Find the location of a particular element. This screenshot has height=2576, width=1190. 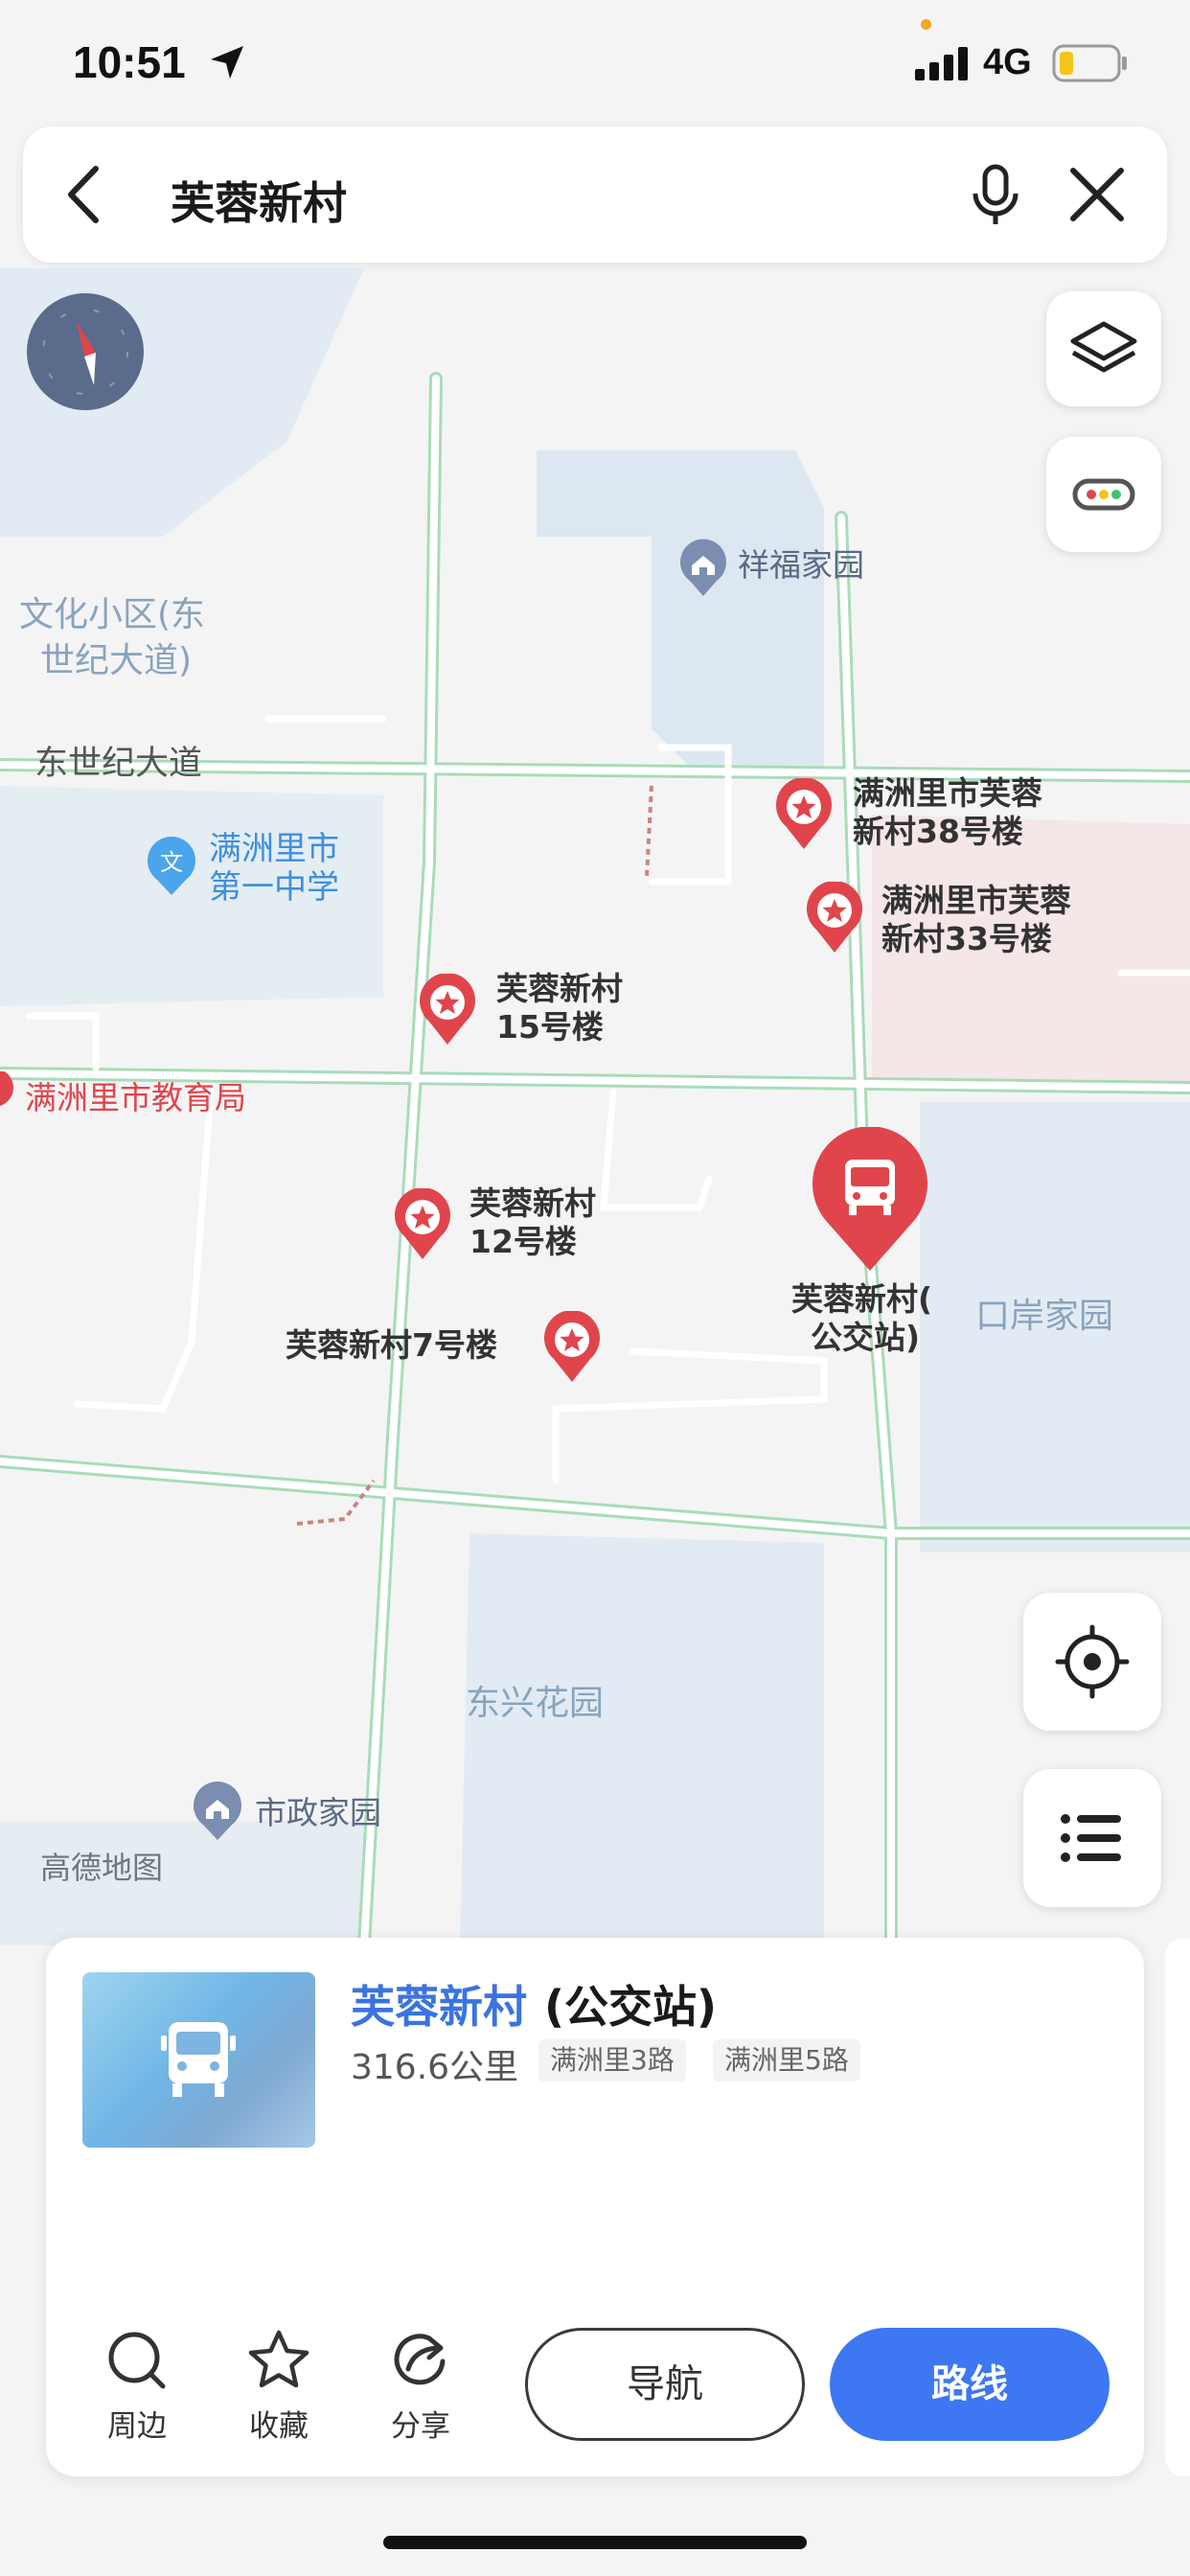

signal-icon is located at coordinates (942, 63).